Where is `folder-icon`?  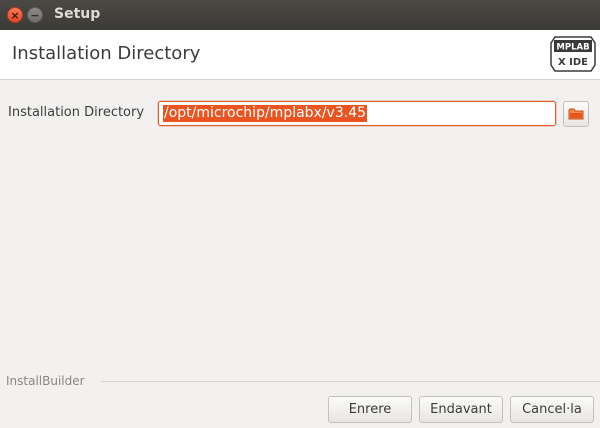 folder-icon is located at coordinates (576, 114).